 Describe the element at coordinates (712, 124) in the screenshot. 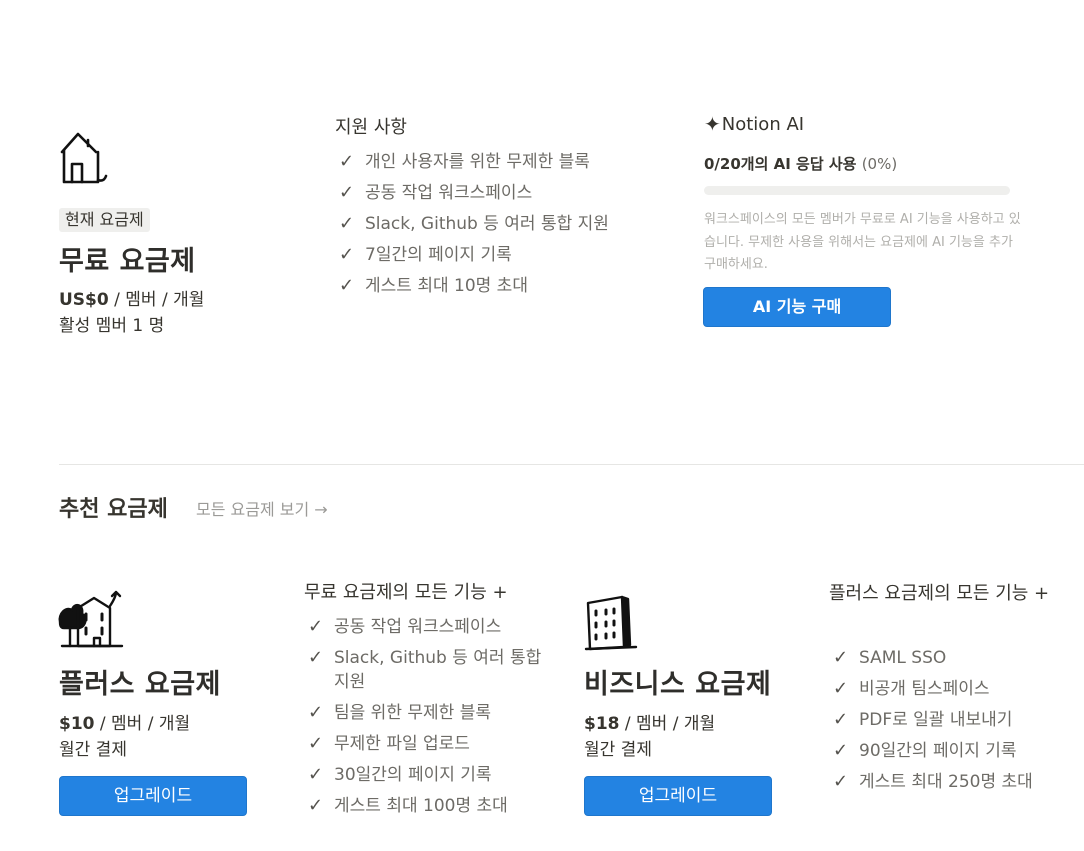

I see `sparkle-icon: ✦` at that location.